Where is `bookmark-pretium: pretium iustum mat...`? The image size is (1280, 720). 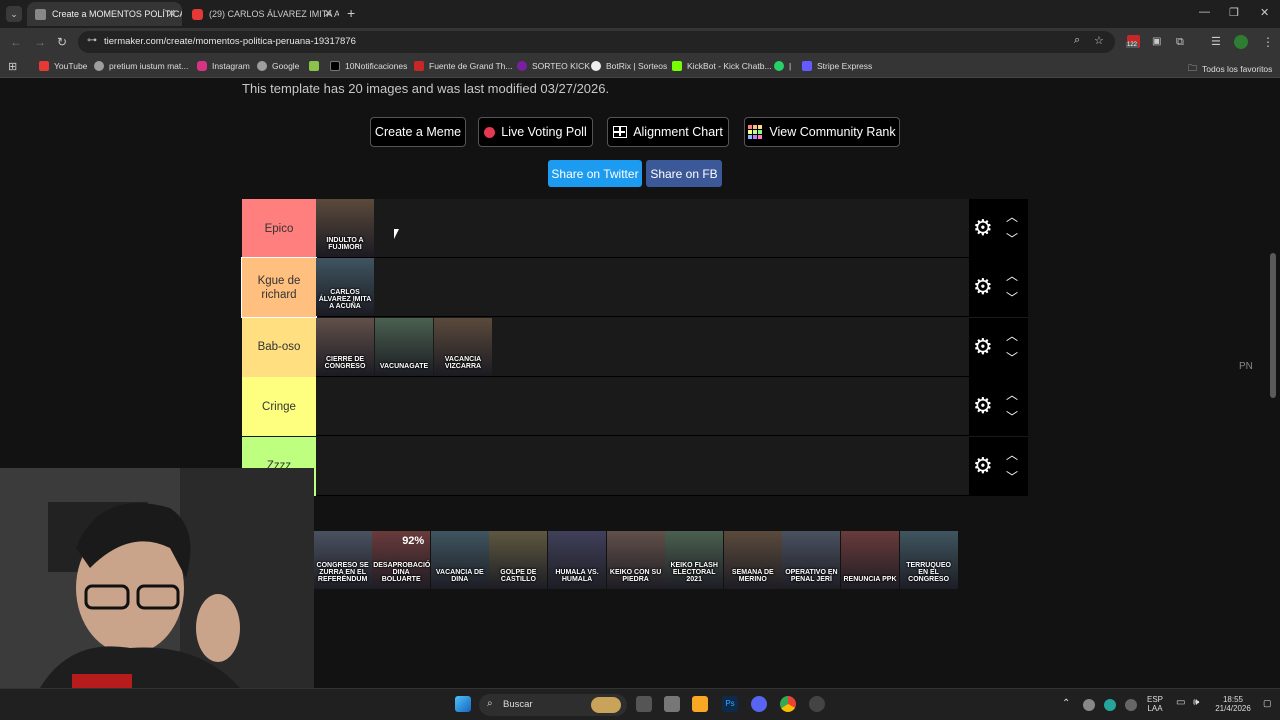 bookmark-pretium: pretium iustum mat... is located at coordinates (141, 66).